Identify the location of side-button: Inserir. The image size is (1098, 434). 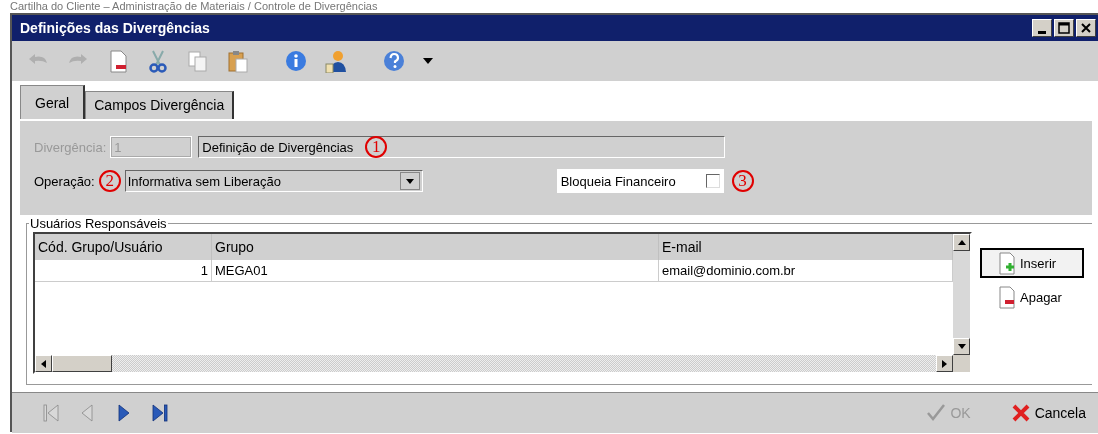
(1032, 263).